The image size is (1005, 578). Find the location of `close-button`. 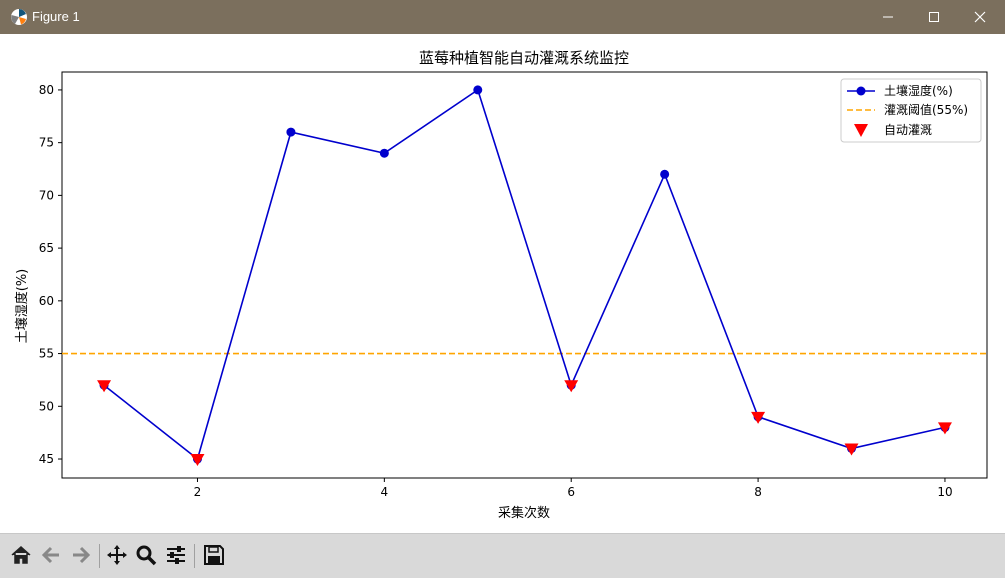

close-button is located at coordinates (980, 17).